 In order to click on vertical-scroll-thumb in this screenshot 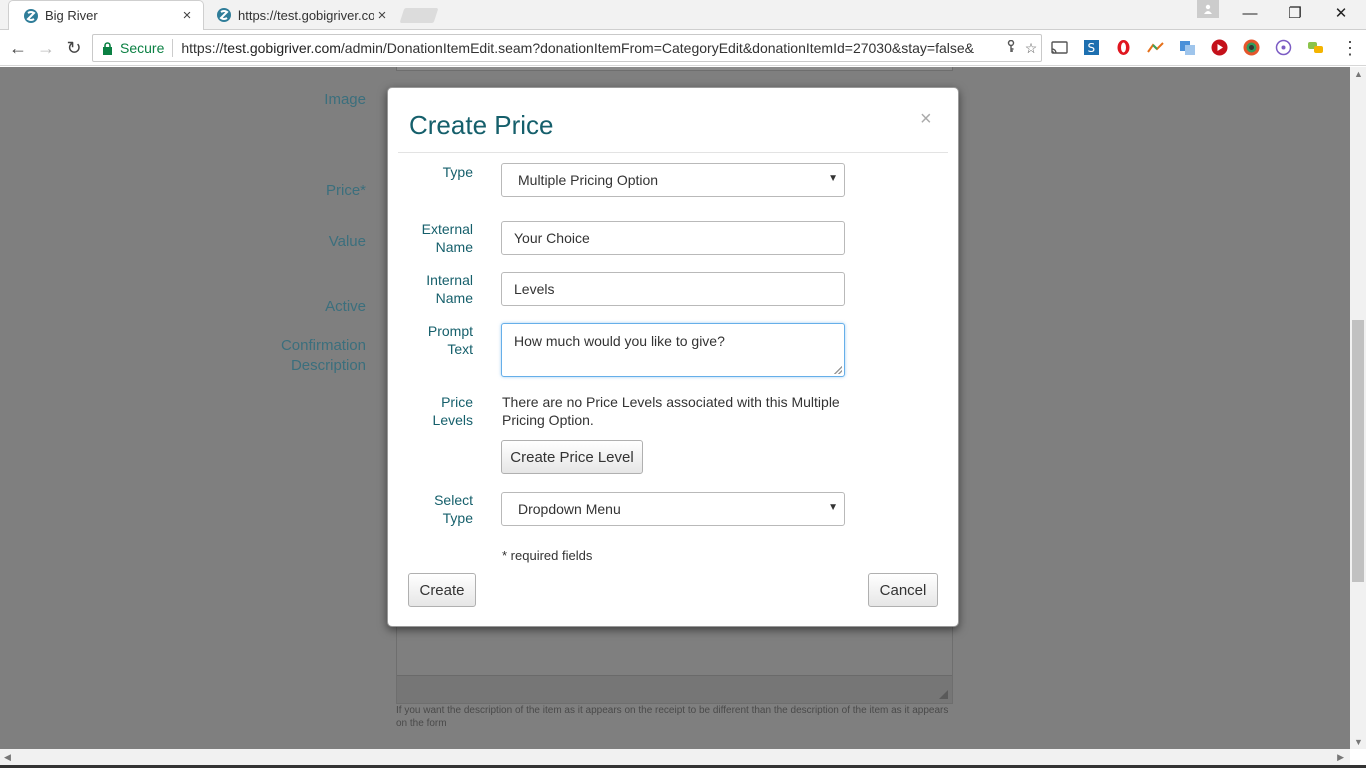, I will do `click(1358, 451)`.